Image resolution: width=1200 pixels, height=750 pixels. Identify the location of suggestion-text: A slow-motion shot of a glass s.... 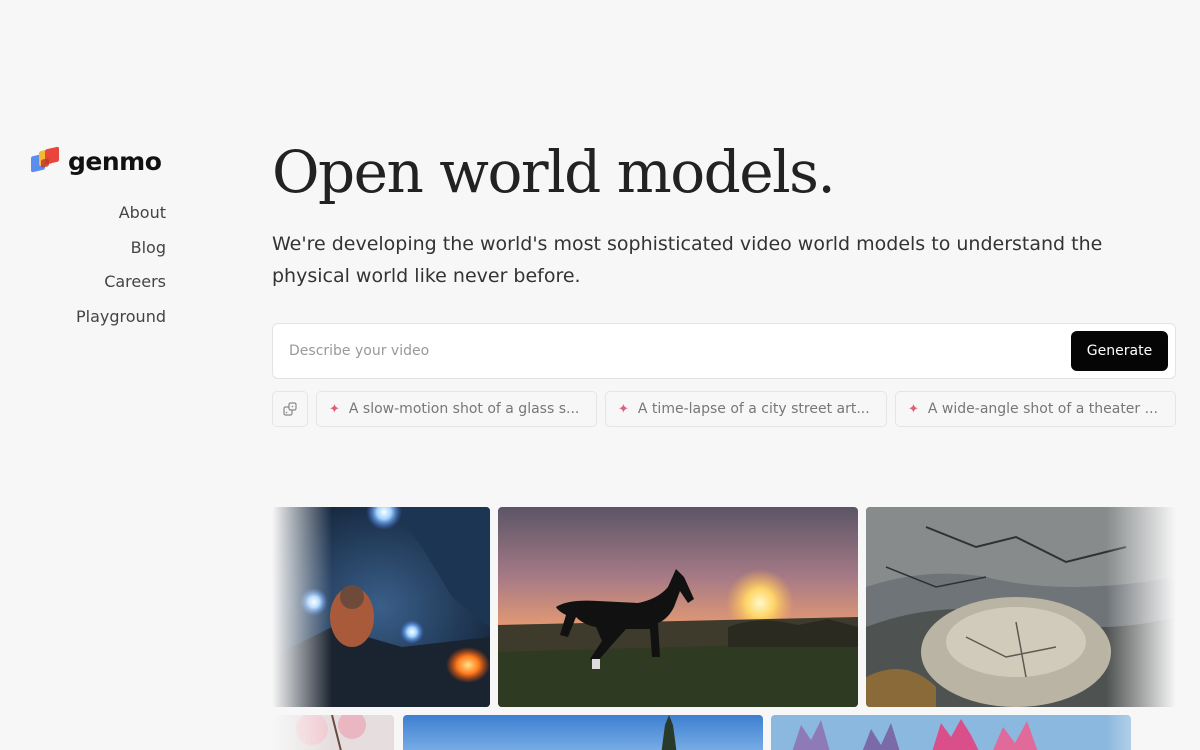
(464, 409).